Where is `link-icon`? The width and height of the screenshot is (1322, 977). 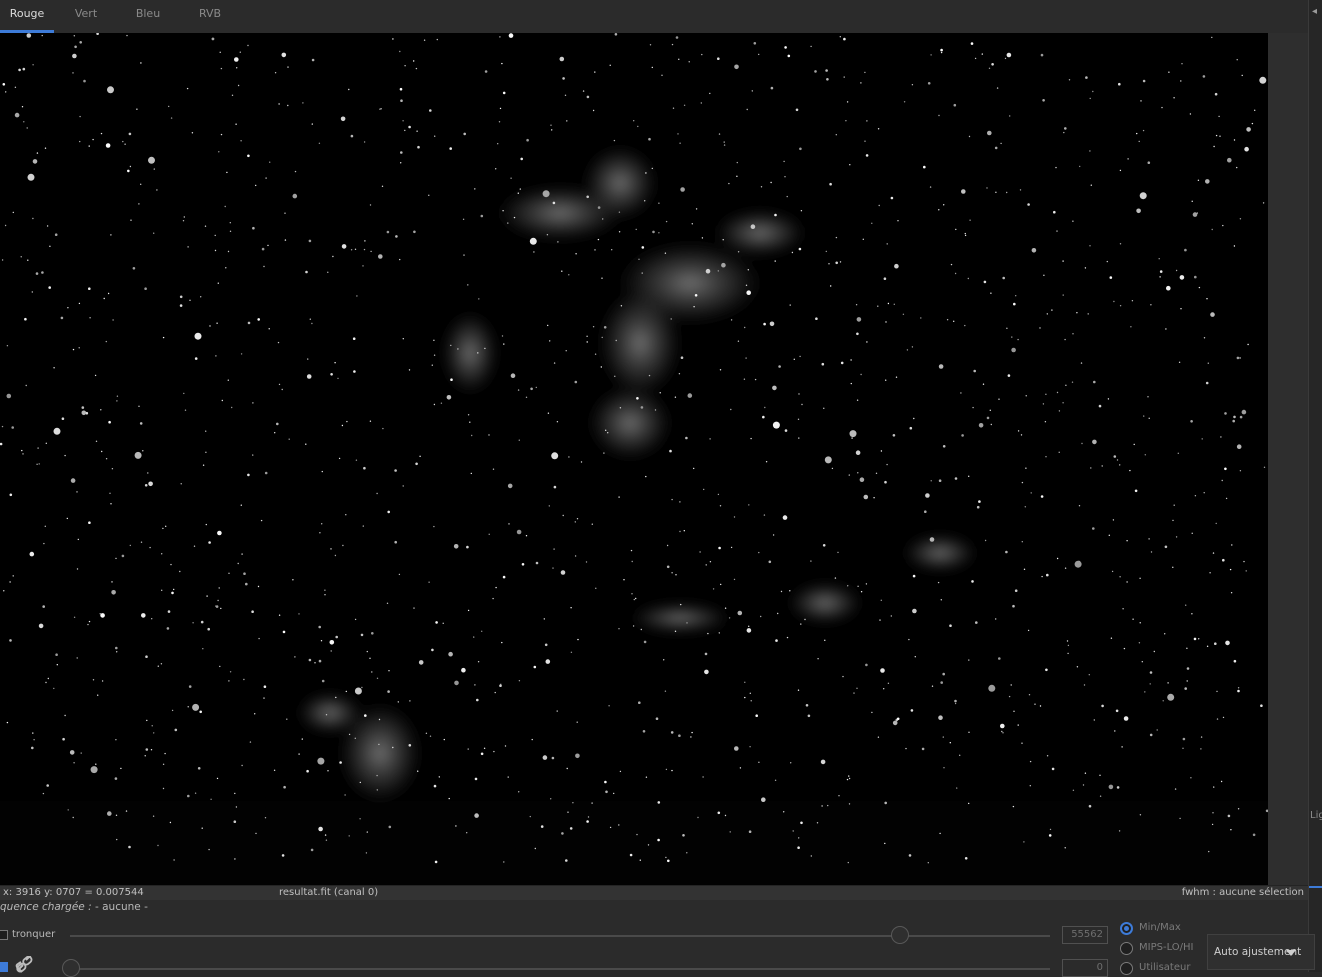
link-icon is located at coordinates (26, 965).